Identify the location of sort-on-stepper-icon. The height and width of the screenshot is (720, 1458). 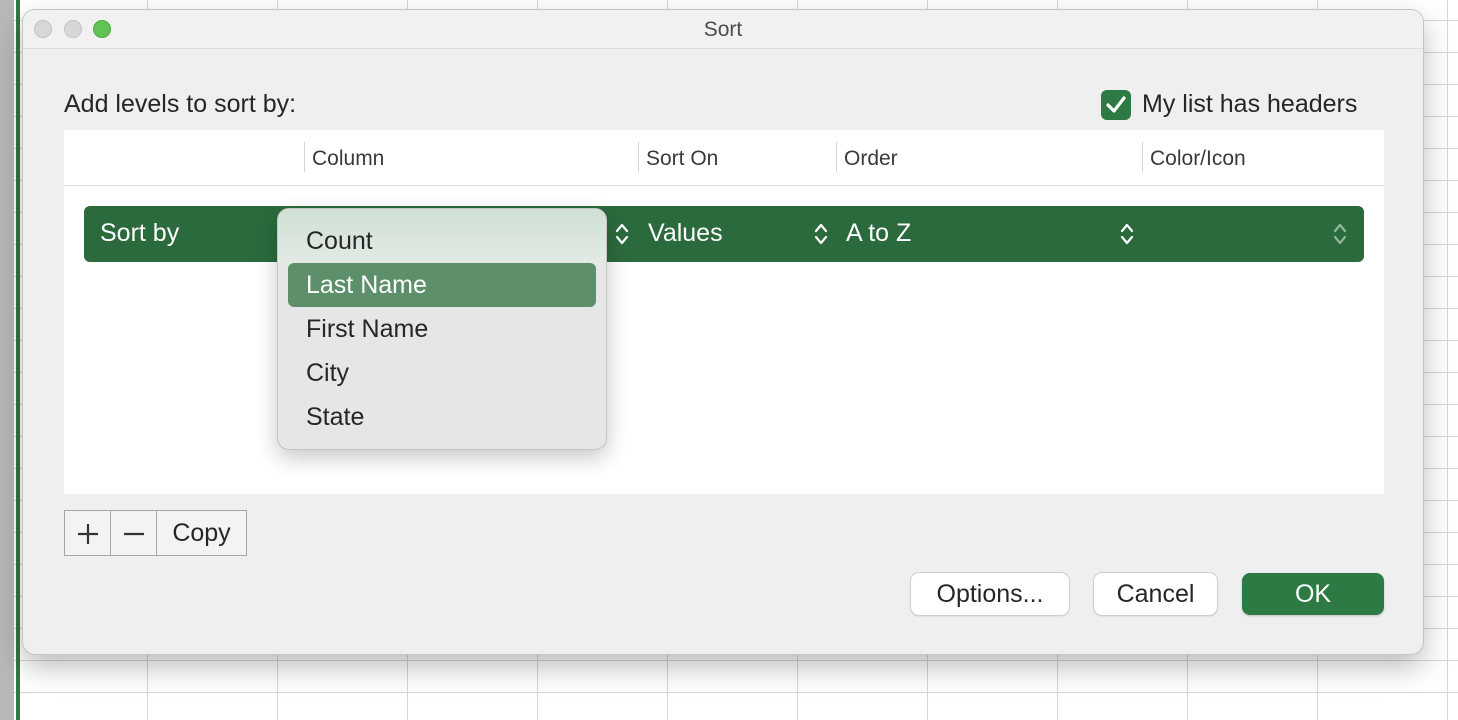
(821, 234).